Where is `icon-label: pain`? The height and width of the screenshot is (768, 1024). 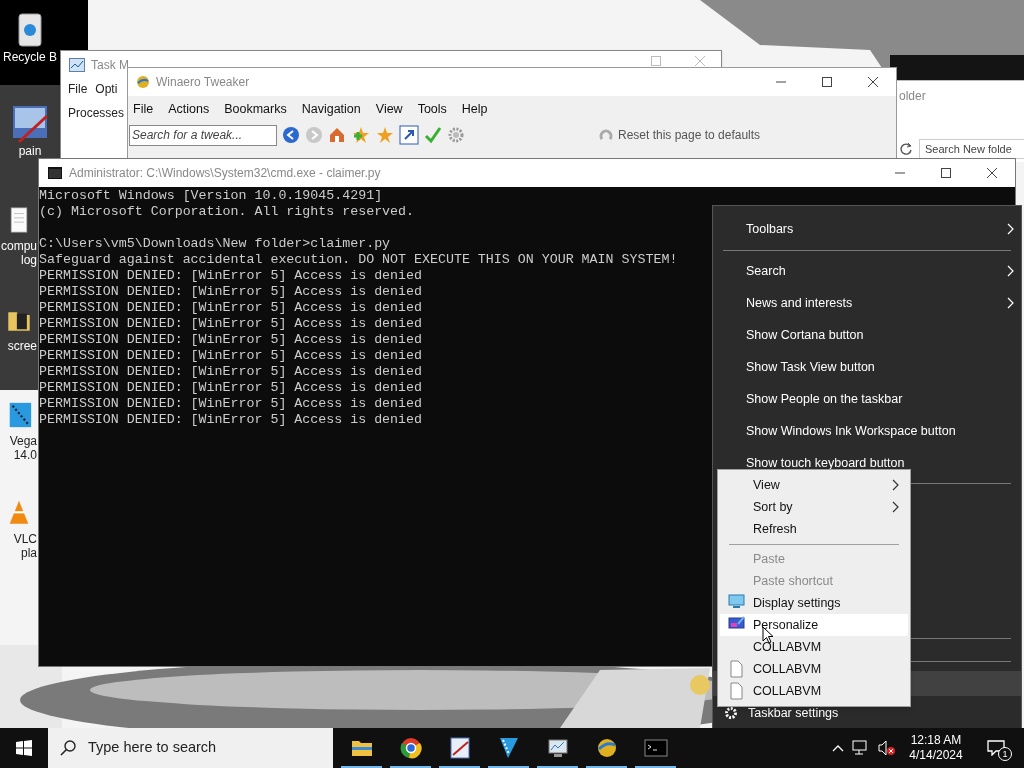 icon-label: pain is located at coordinates (30, 151).